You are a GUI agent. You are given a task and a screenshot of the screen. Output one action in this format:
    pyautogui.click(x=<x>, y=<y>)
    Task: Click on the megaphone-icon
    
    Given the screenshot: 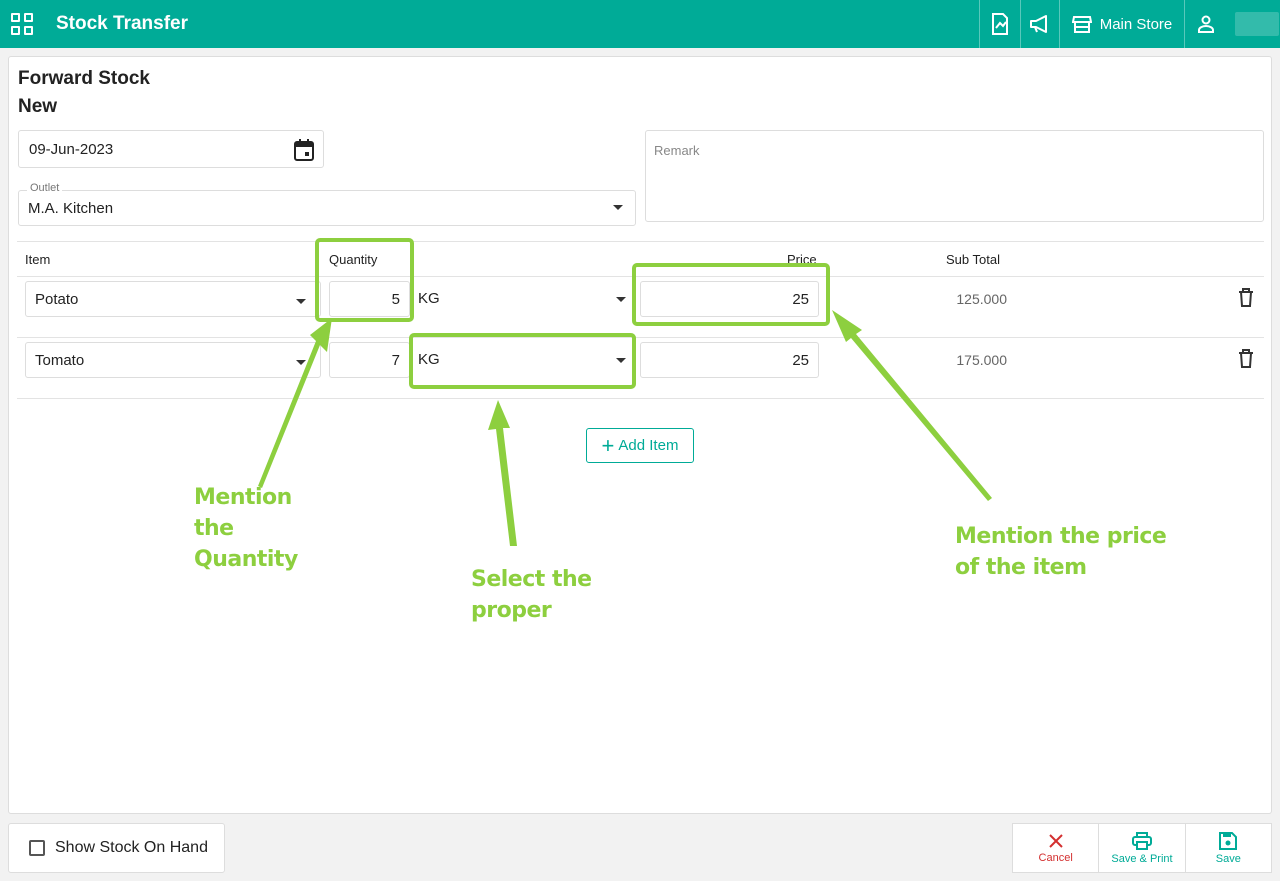 What is the action you would take?
    pyautogui.click(x=1038, y=24)
    